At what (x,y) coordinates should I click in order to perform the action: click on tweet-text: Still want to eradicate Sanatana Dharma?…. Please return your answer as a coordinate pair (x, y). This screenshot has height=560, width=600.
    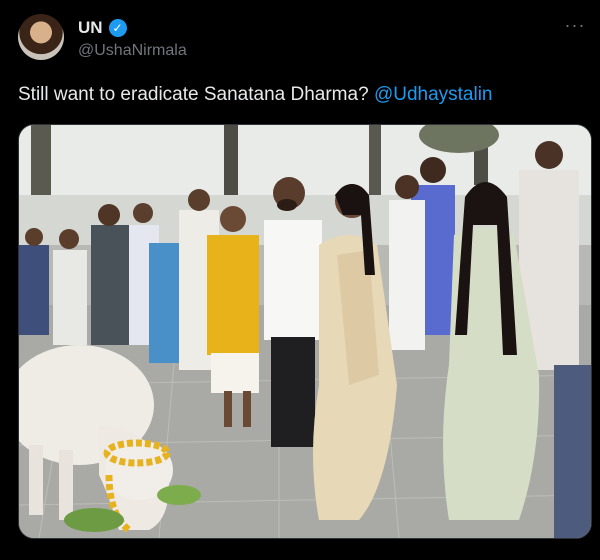
    Looking at the image, I should click on (255, 95).